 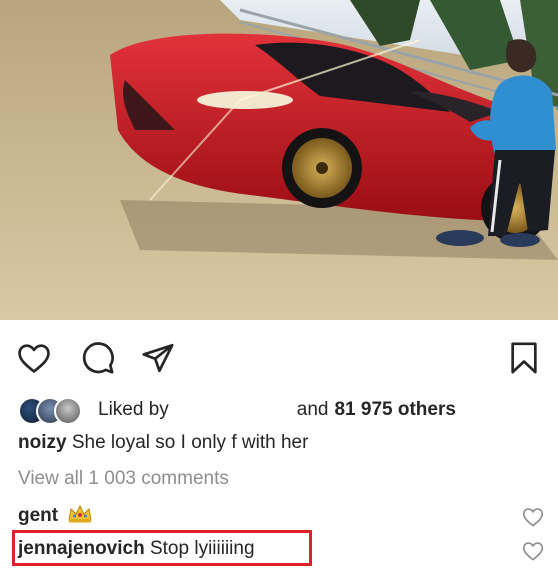 I want to click on crown-emoji-icon, so click(x=80, y=517).